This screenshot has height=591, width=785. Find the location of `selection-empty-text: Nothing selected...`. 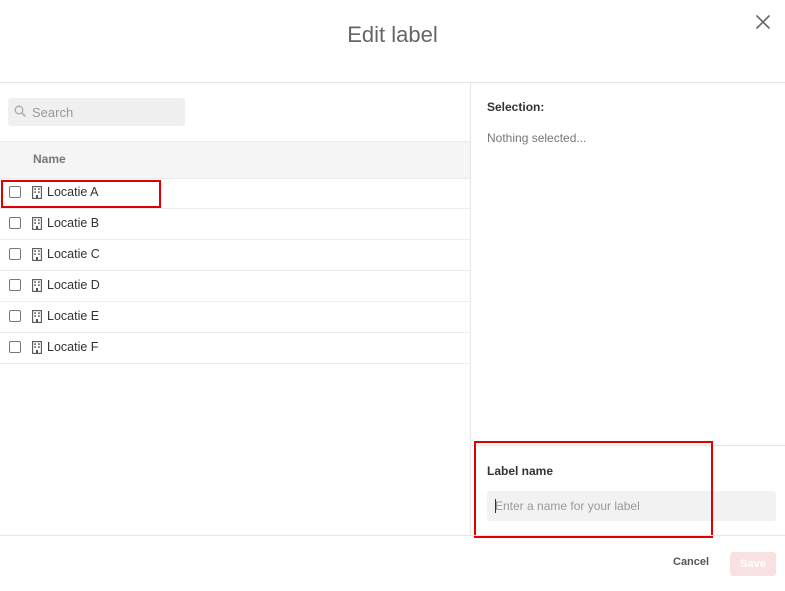

selection-empty-text: Nothing selected... is located at coordinates (537, 138).